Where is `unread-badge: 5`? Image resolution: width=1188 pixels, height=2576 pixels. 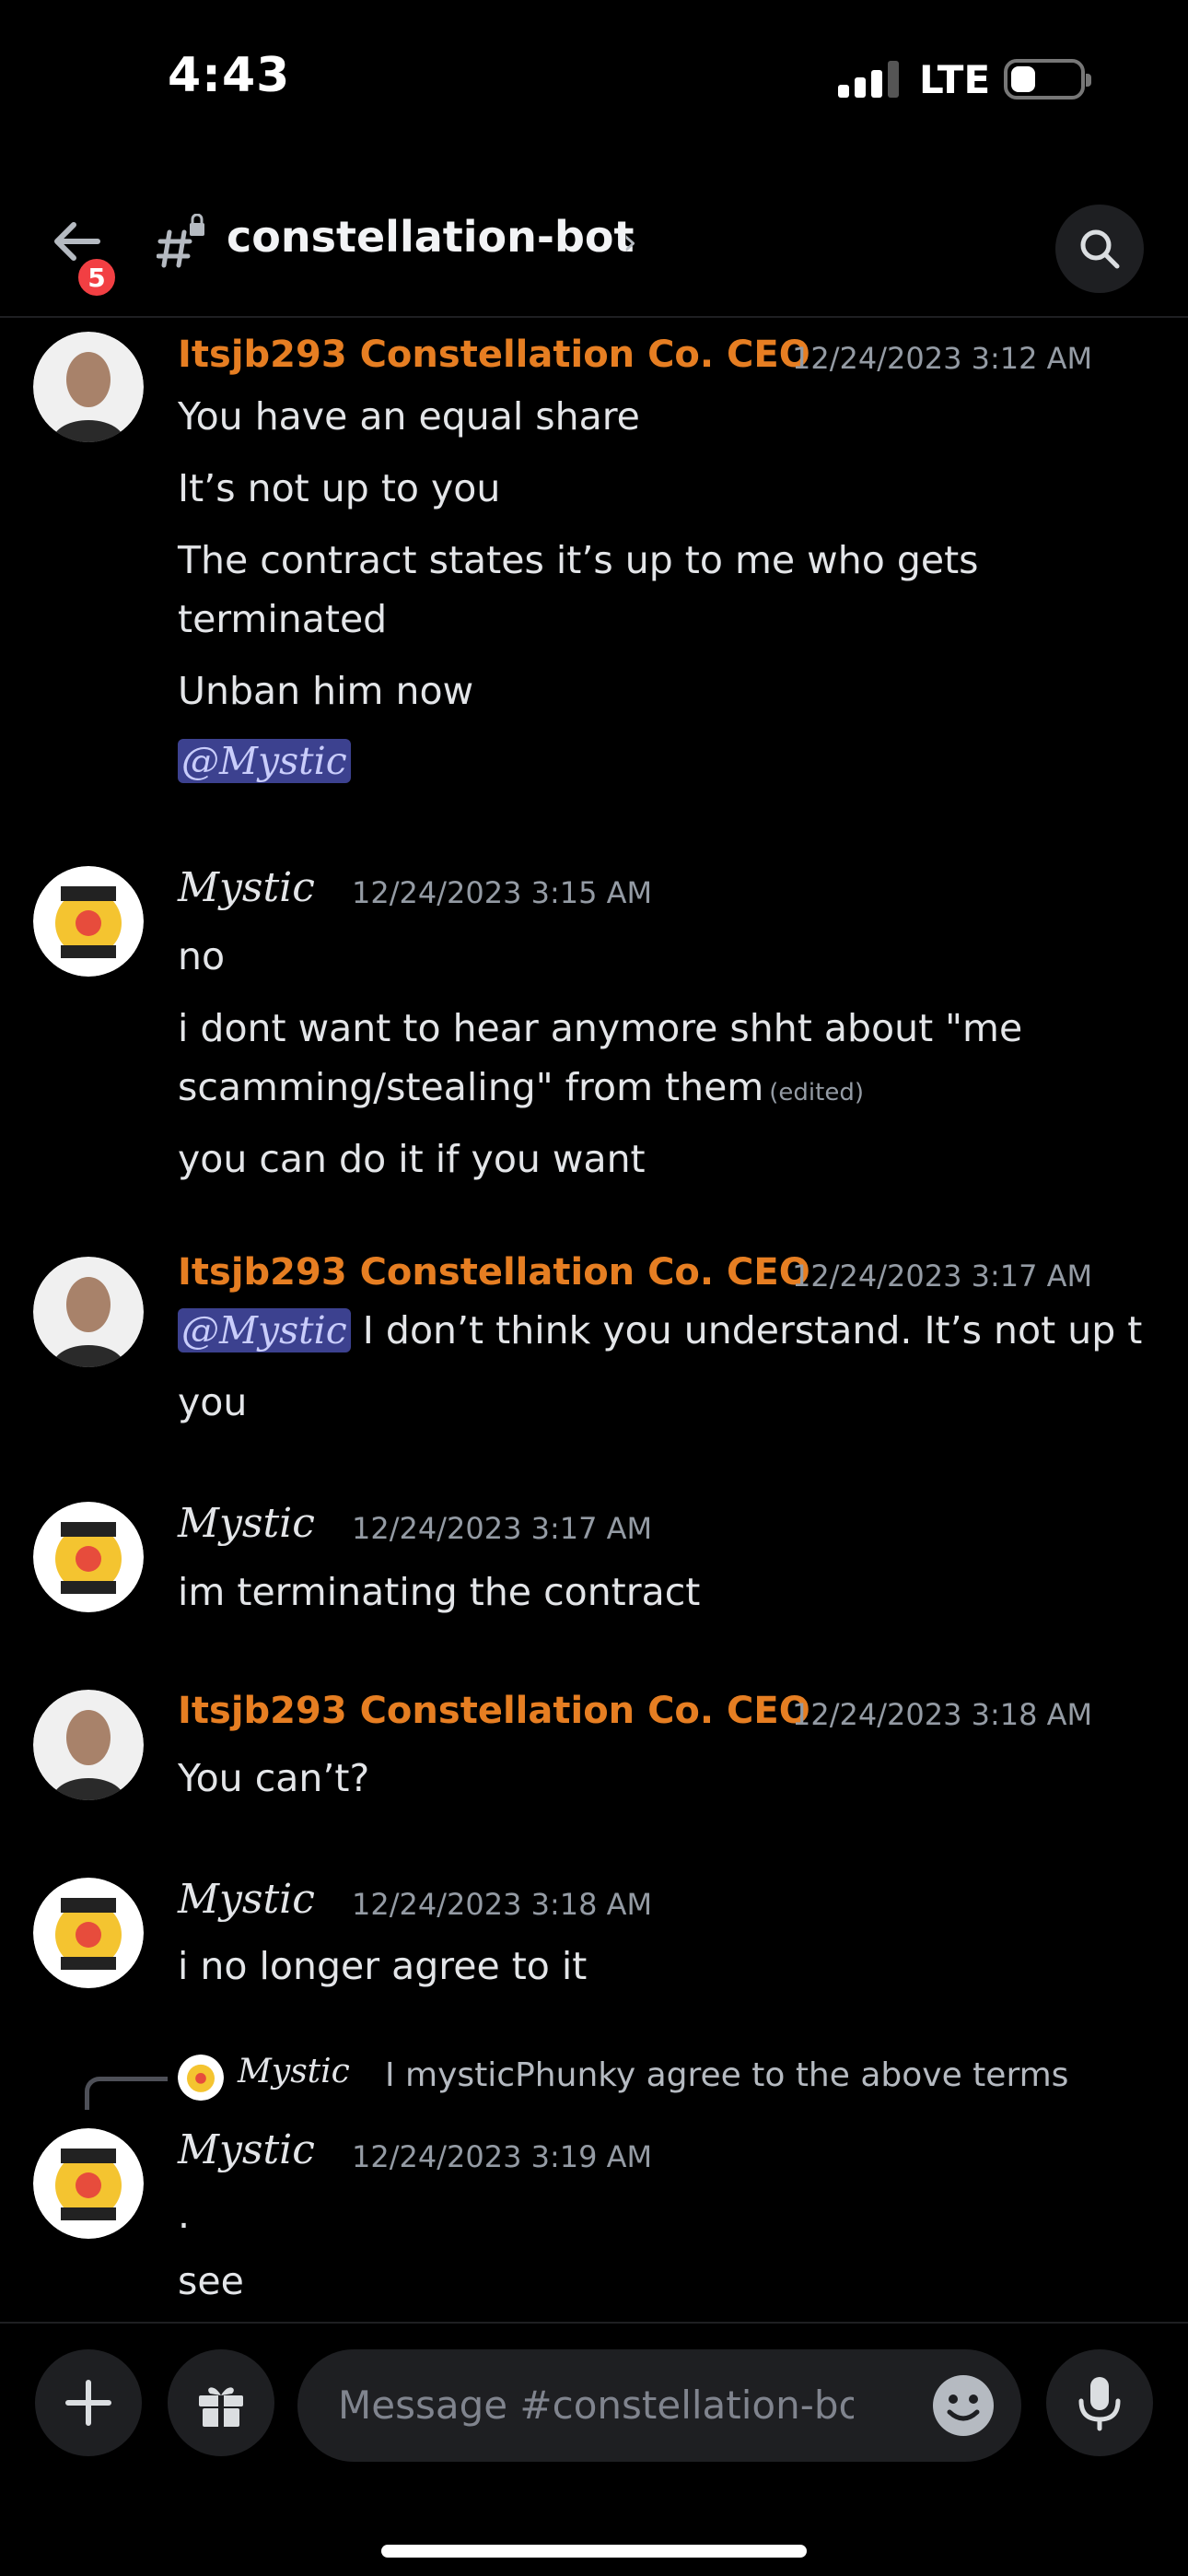
unread-badge: 5 is located at coordinates (97, 277).